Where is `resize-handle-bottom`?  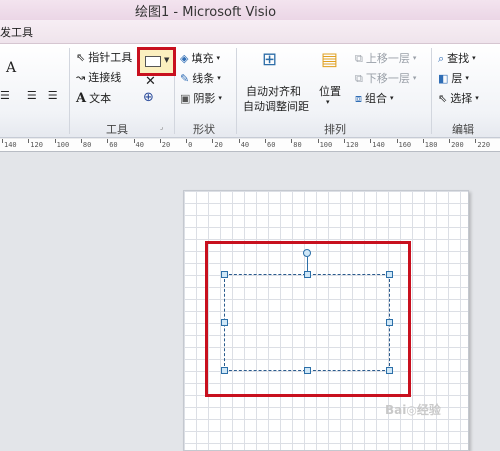
resize-handle-bottom is located at coordinates (307, 370).